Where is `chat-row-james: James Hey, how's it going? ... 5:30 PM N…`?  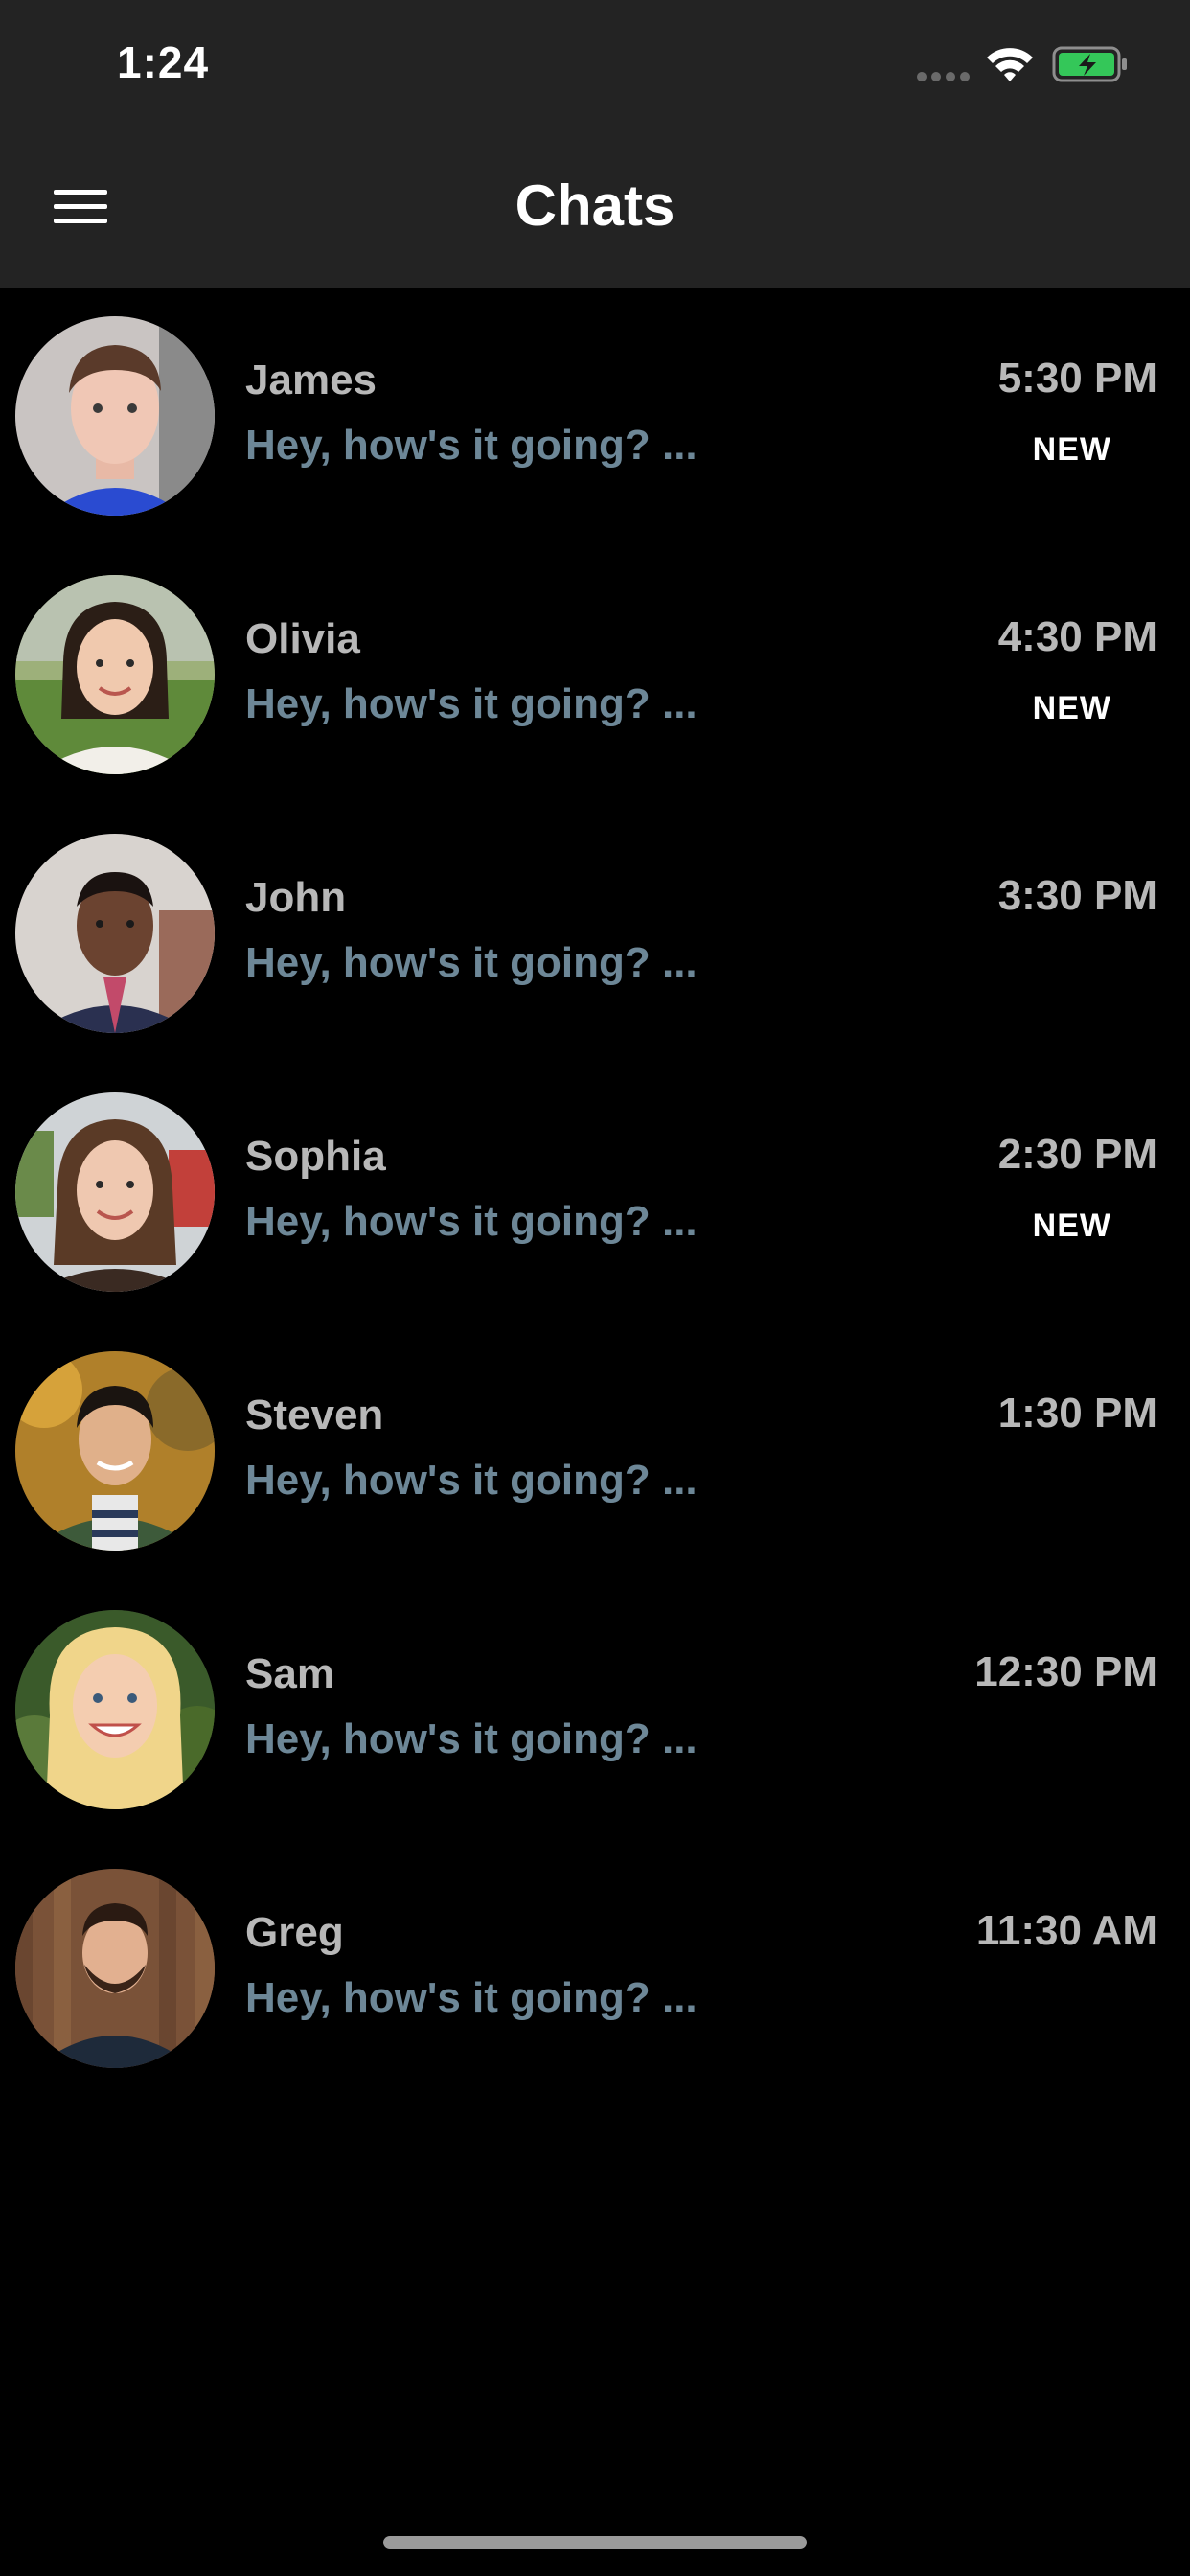 chat-row-james: James Hey, how's it going? ... 5:30 PM N… is located at coordinates (595, 417).